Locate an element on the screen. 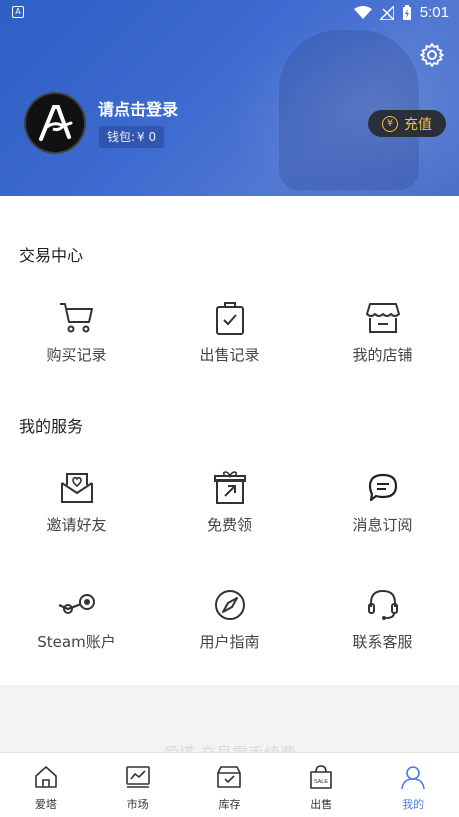 The width and height of the screenshot is (459, 817). bottom-tab-bar: 爱塔 市场 库存 SALE 出售 我的 is located at coordinates (229, 784).